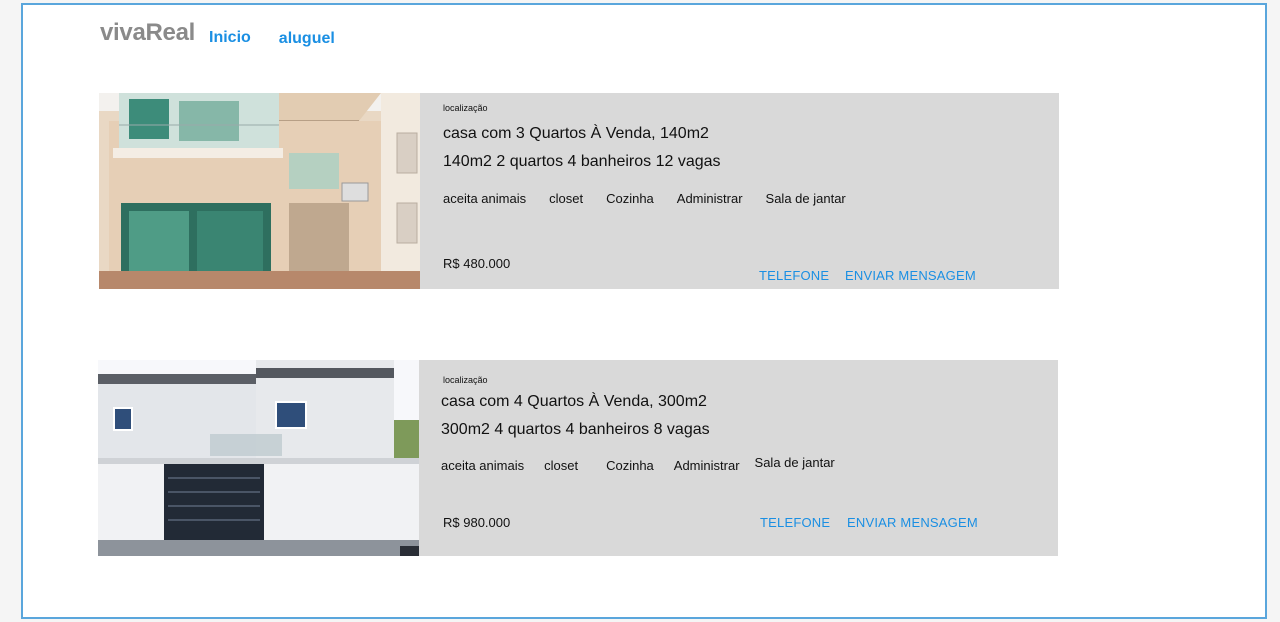 The height and width of the screenshot is (622, 1280). What do you see at coordinates (230, 38) in the screenshot?
I see `nav-link-inicio: Inicio` at bounding box center [230, 38].